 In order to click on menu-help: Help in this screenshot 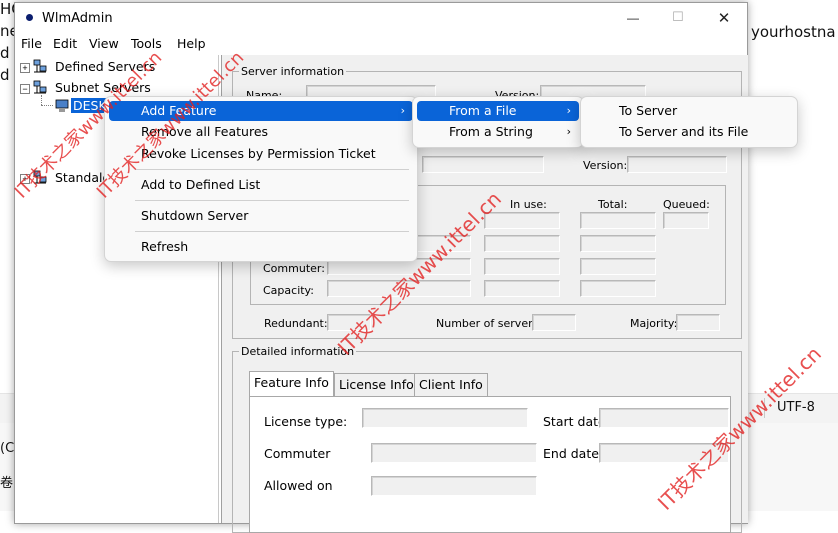, I will do `click(191, 43)`.